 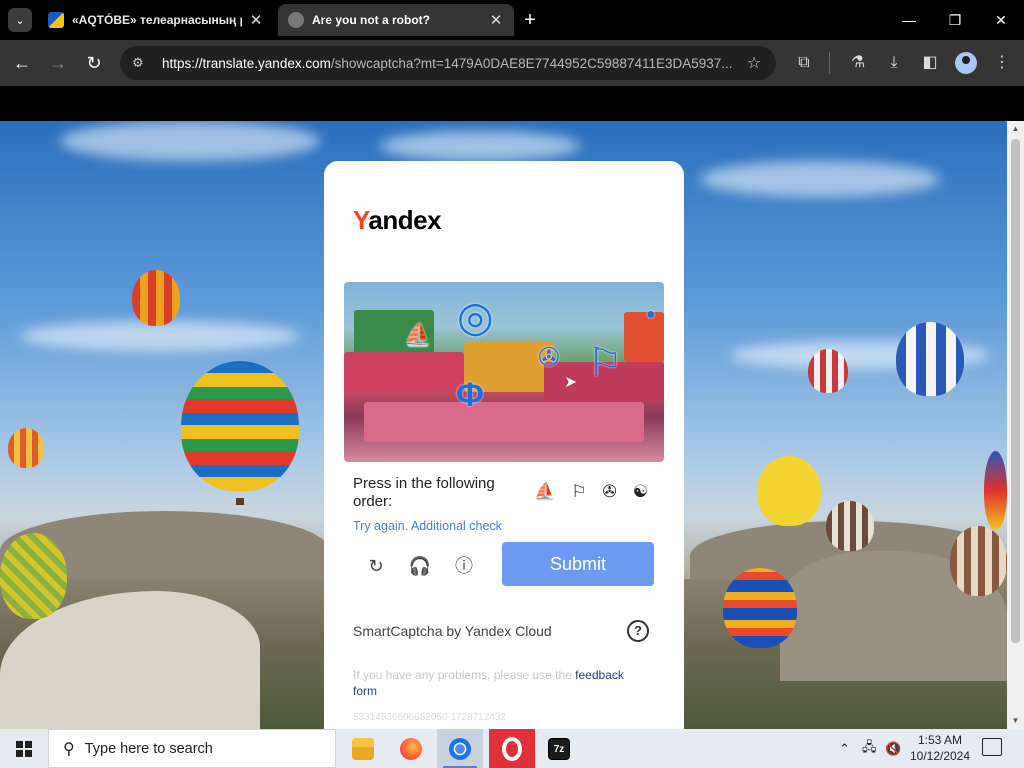 What do you see at coordinates (1001, 20) in the screenshot?
I see `close-window-button: ✕` at bounding box center [1001, 20].